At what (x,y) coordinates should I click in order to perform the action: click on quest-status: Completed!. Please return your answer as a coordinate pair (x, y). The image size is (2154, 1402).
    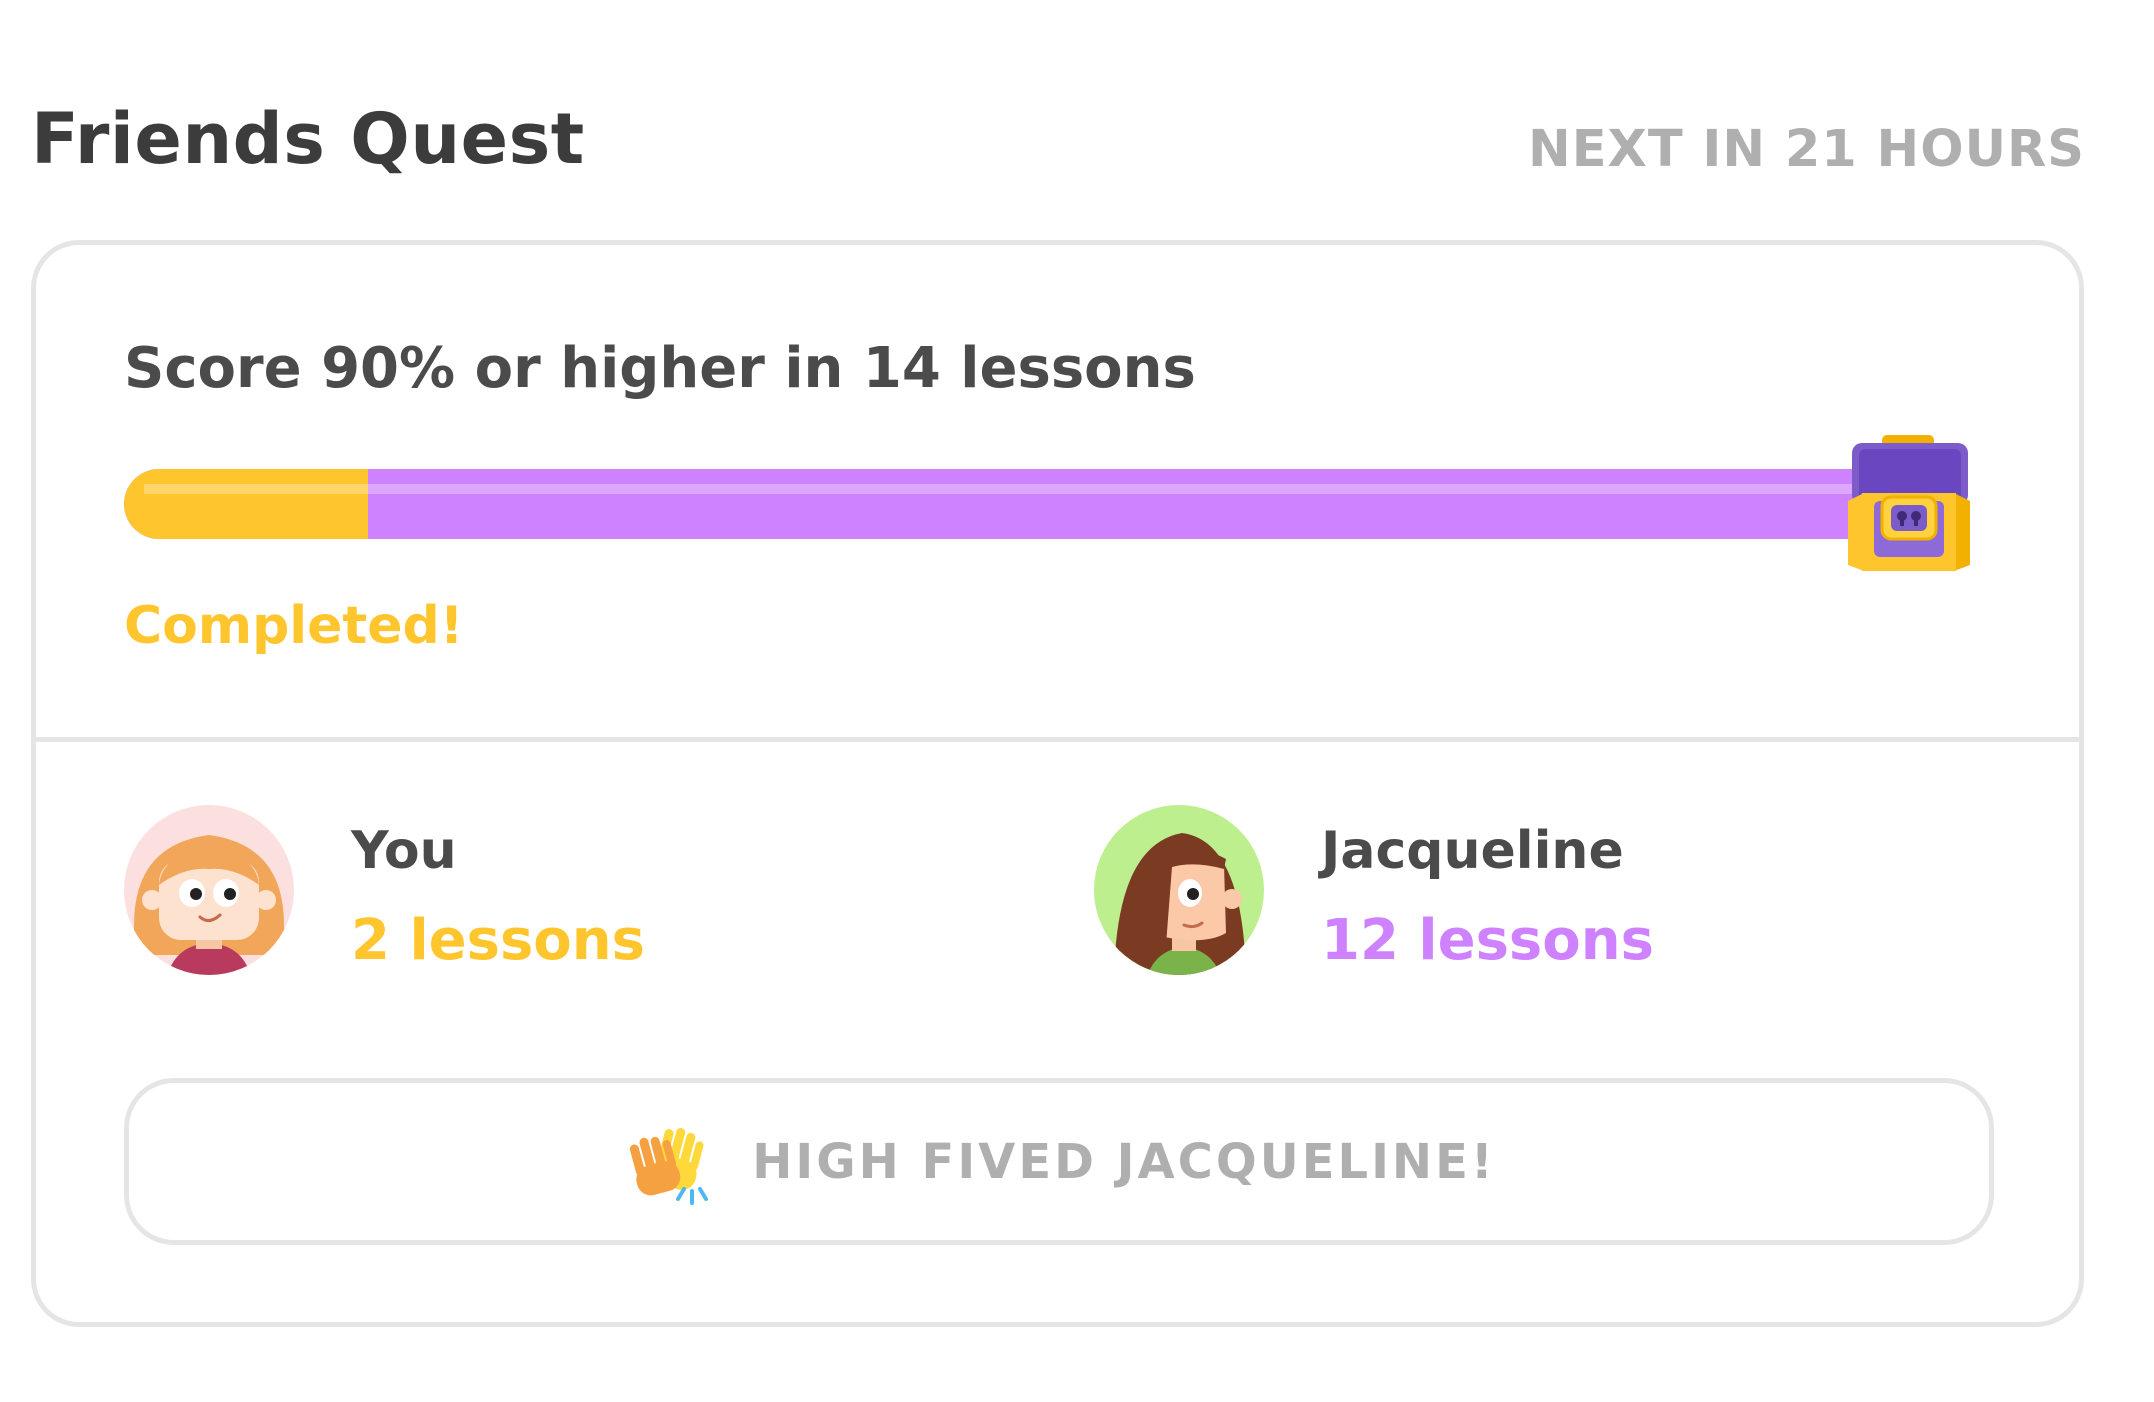
    Looking at the image, I should click on (294, 626).